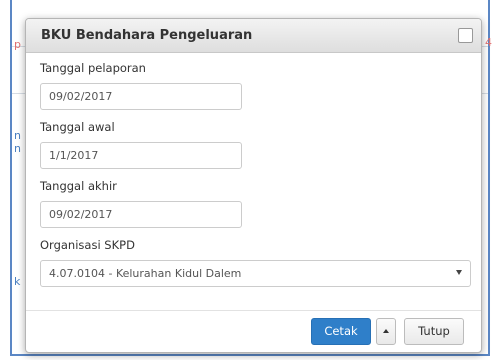  Describe the element at coordinates (488, 42) in the screenshot. I see `background-text-fragment: 4` at that location.